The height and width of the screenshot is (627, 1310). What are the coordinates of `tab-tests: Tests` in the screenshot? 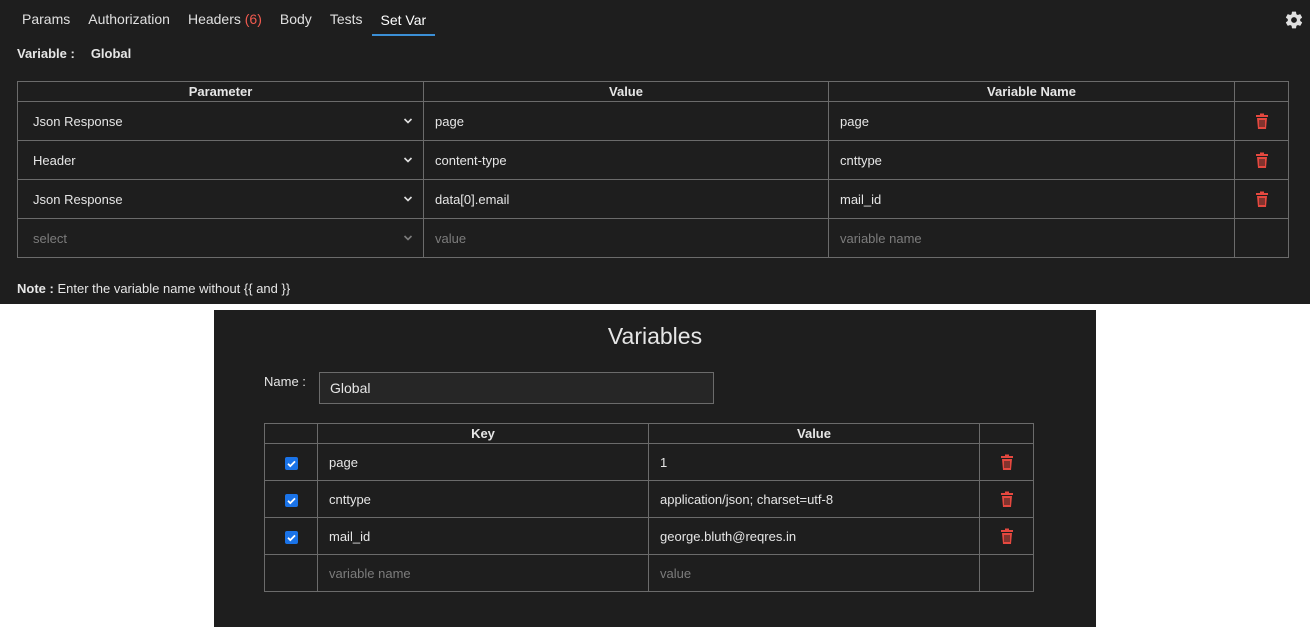 It's located at (346, 18).